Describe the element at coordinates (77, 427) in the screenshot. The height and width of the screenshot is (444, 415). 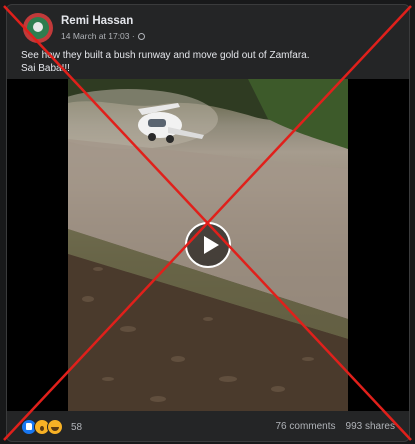
I see `reaction-count: 58` at that location.